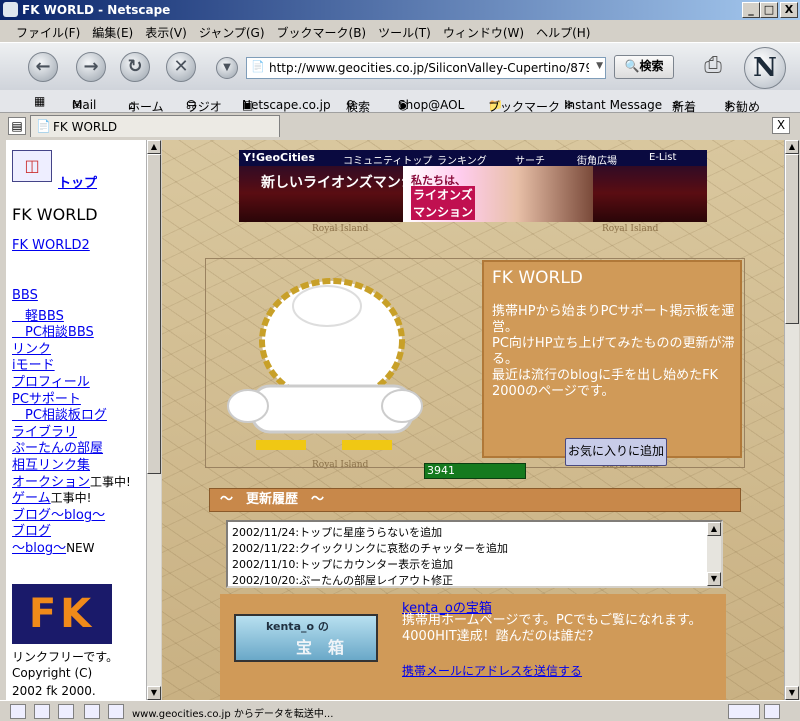 The height and width of the screenshot is (721, 800). Describe the element at coordinates (630, 229) in the screenshot. I see `map-watermark: Royal Island` at that location.